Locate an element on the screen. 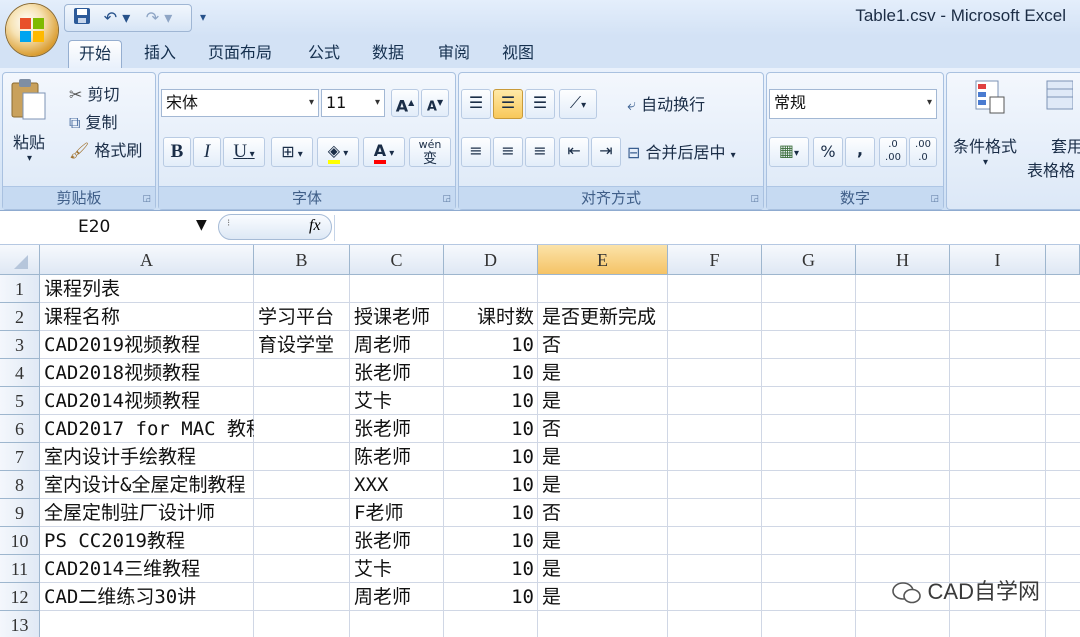 This screenshot has width=1080, height=637. cell-a2: 课程名称 is located at coordinates (147, 317).